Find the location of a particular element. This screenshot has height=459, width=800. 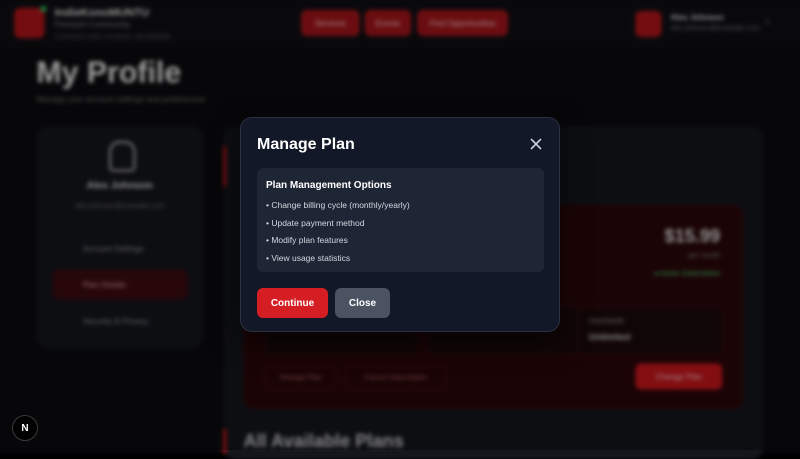

next-dev-badge: N is located at coordinates (25, 428).